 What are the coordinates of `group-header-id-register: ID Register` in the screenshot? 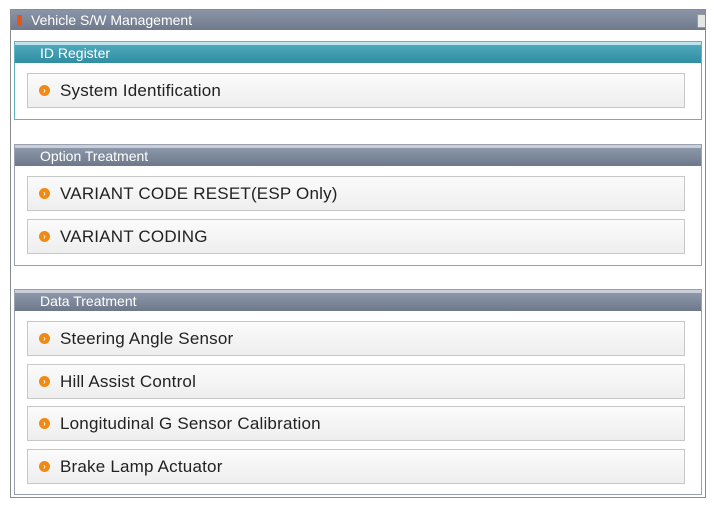 It's located at (358, 52).